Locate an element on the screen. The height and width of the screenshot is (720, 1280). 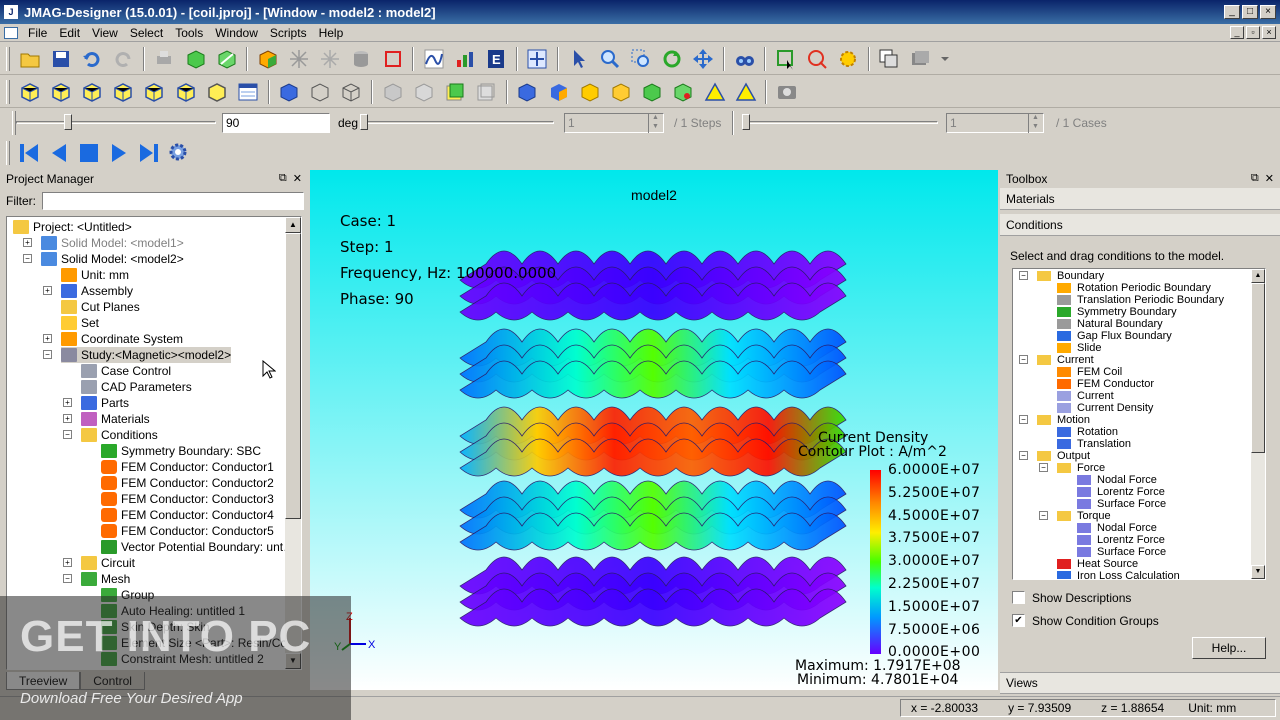
show-condition-groups-checkbox: ✔ is located at coordinates (1018, 620).